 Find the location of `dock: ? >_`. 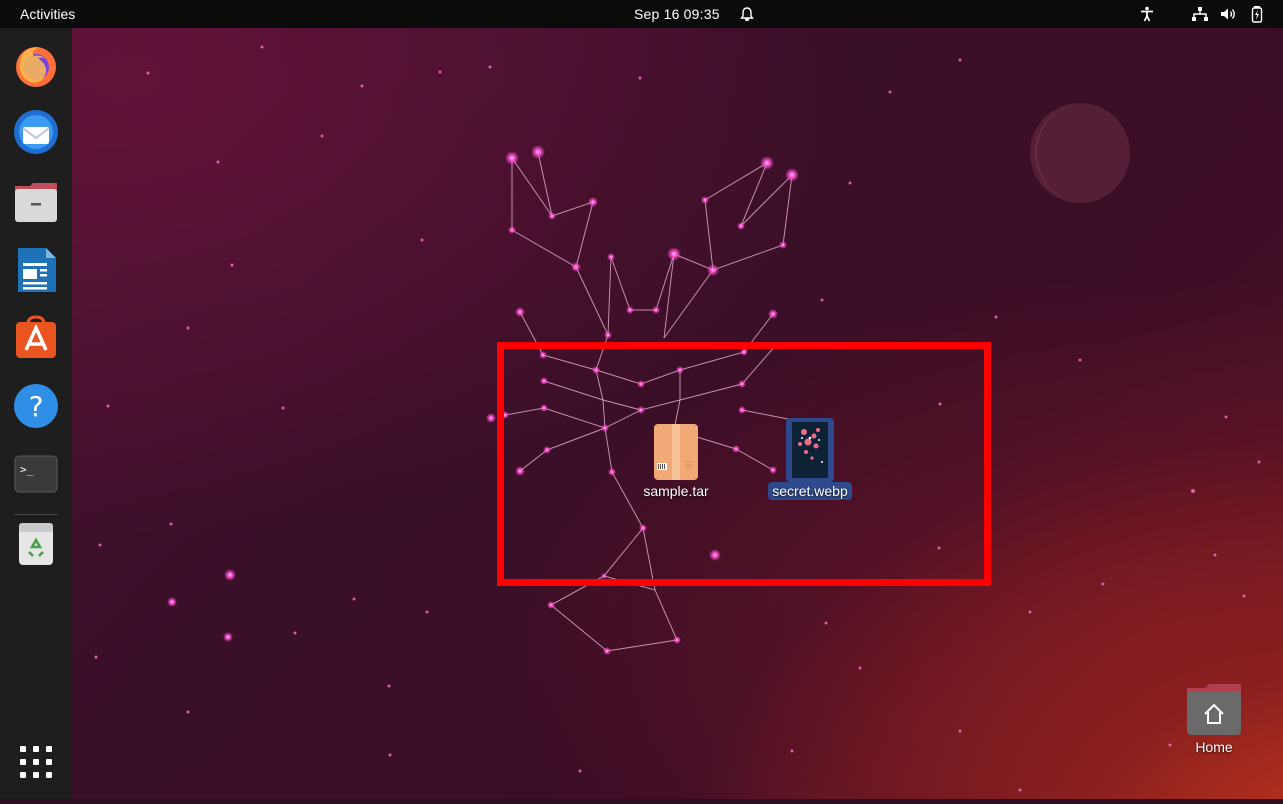

dock: ? >_ is located at coordinates (36, 413).